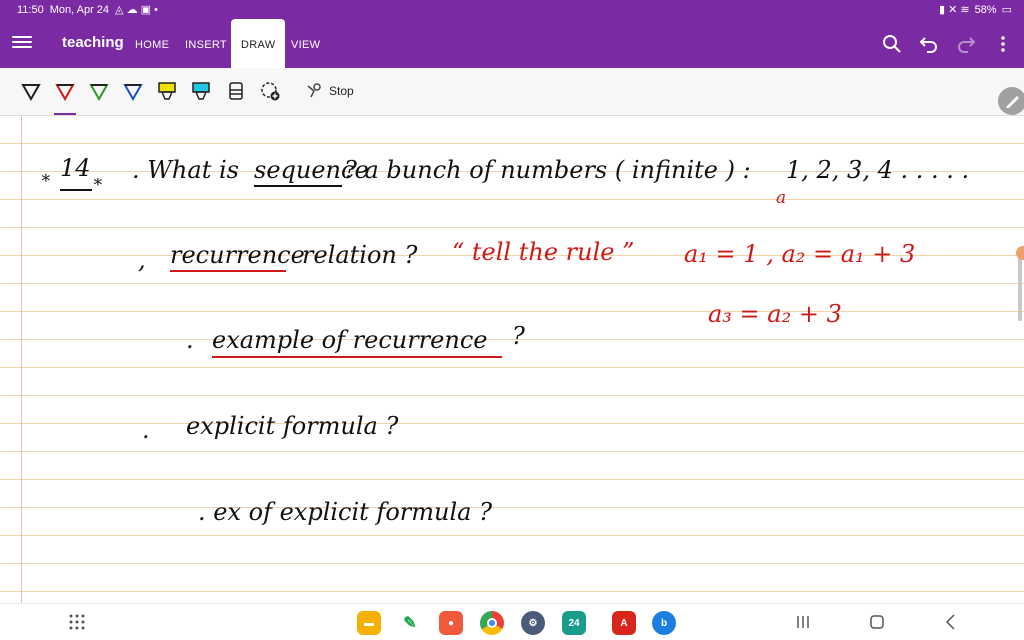 The width and height of the screenshot is (1024, 640). What do you see at coordinates (237, 255) in the screenshot?
I see `word-recurrence: recurrence` at bounding box center [237, 255].